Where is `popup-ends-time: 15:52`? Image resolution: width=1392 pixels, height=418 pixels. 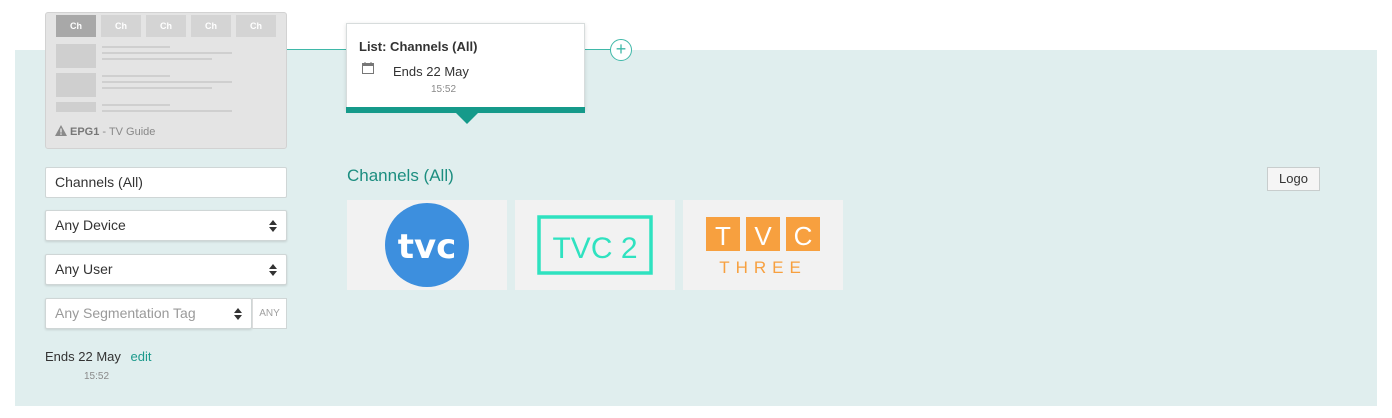
popup-ends-time: 15:52 is located at coordinates (444, 89).